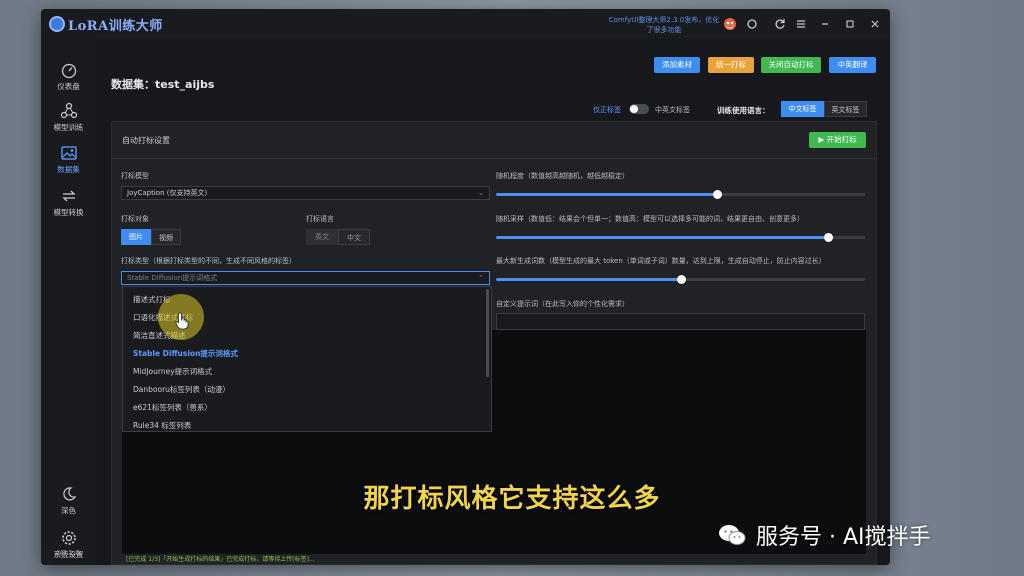 This screenshot has width=1024, height=576. What do you see at coordinates (639, 109) in the screenshot?
I see `tag-mode-toggle` at bounding box center [639, 109].